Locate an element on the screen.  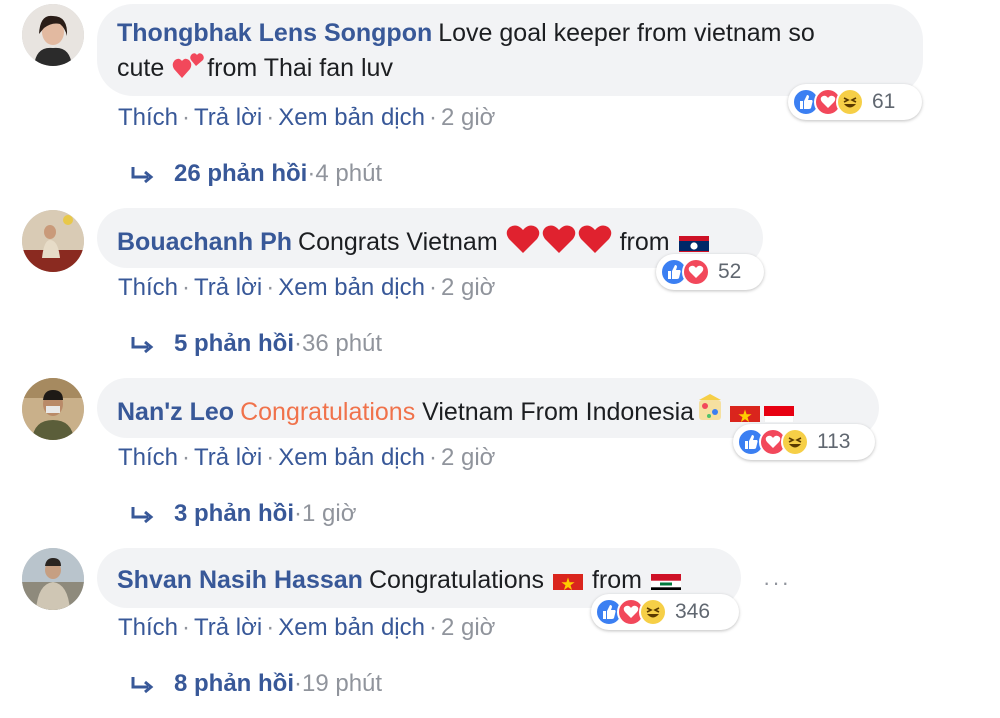
replies-count: 8 phản hồi is located at coordinates (234, 683).